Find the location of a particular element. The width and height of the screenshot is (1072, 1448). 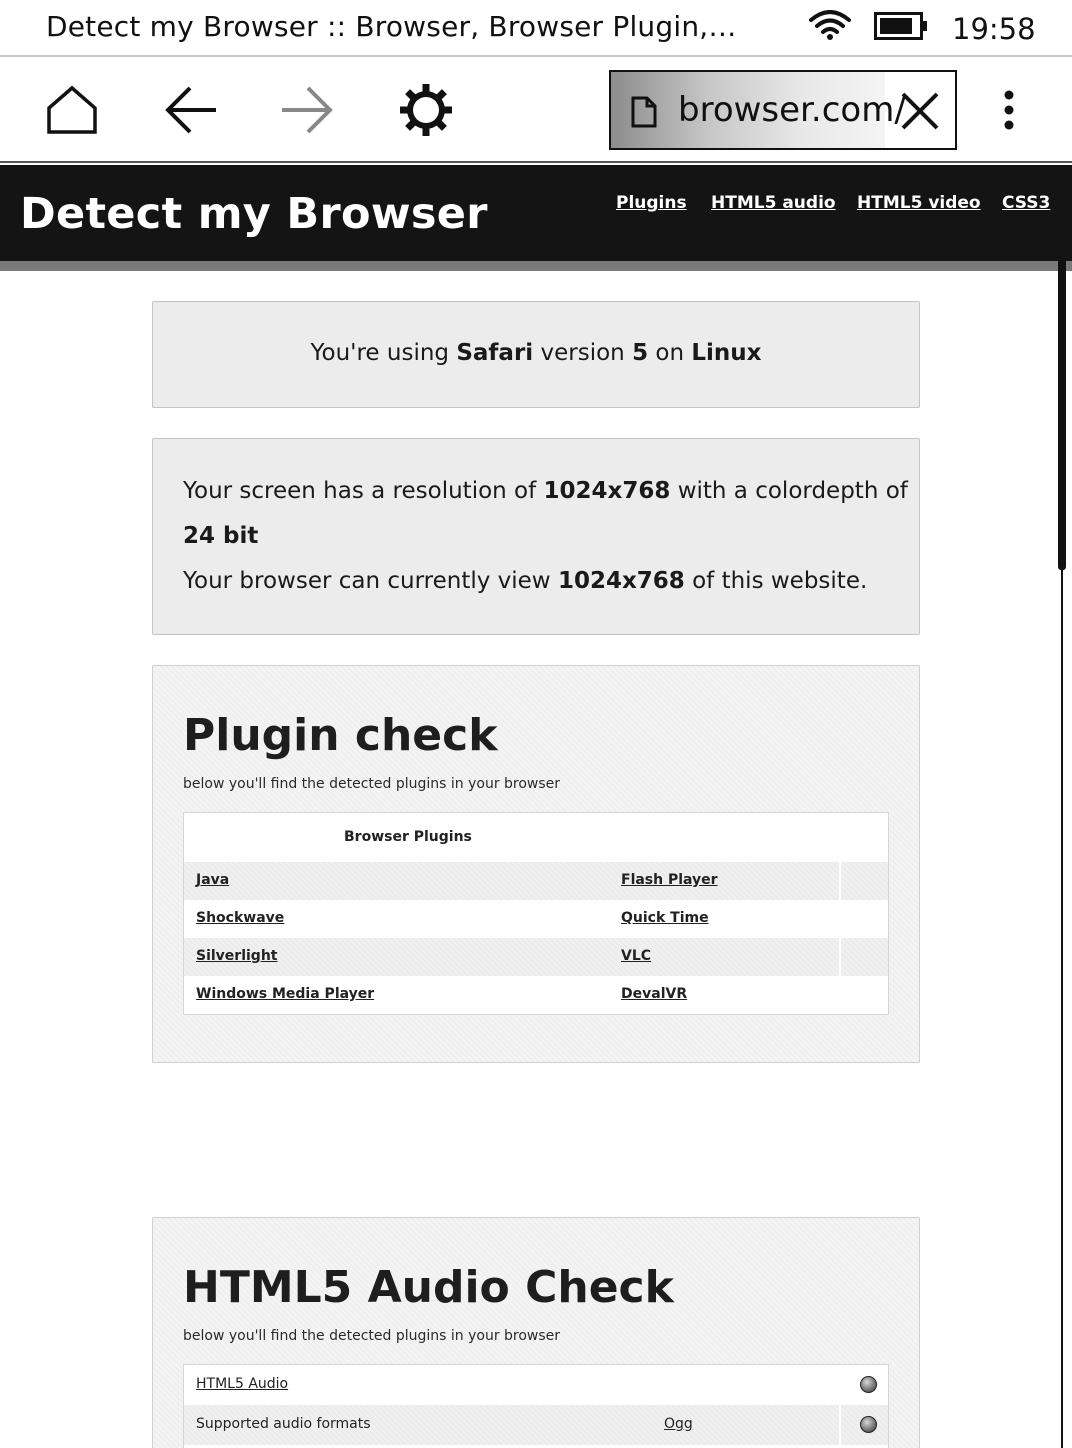

browser-info-mid1: version is located at coordinates (583, 353).